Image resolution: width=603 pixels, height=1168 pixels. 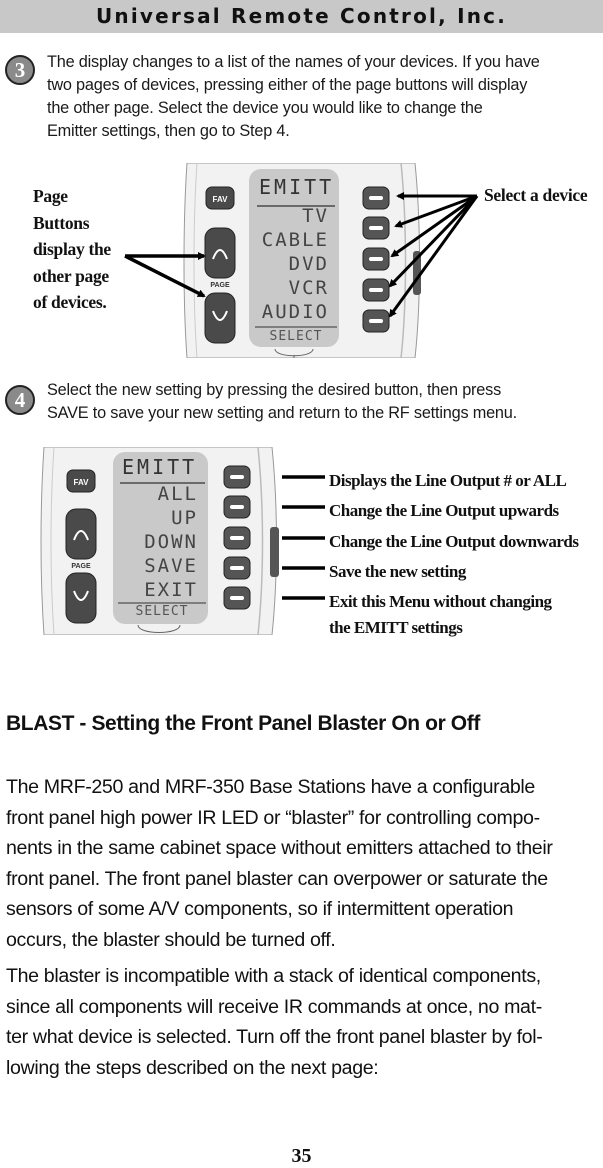 What do you see at coordinates (308, 288) in the screenshot?
I see `lcd-item: VCR` at bounding box center [308, 288].